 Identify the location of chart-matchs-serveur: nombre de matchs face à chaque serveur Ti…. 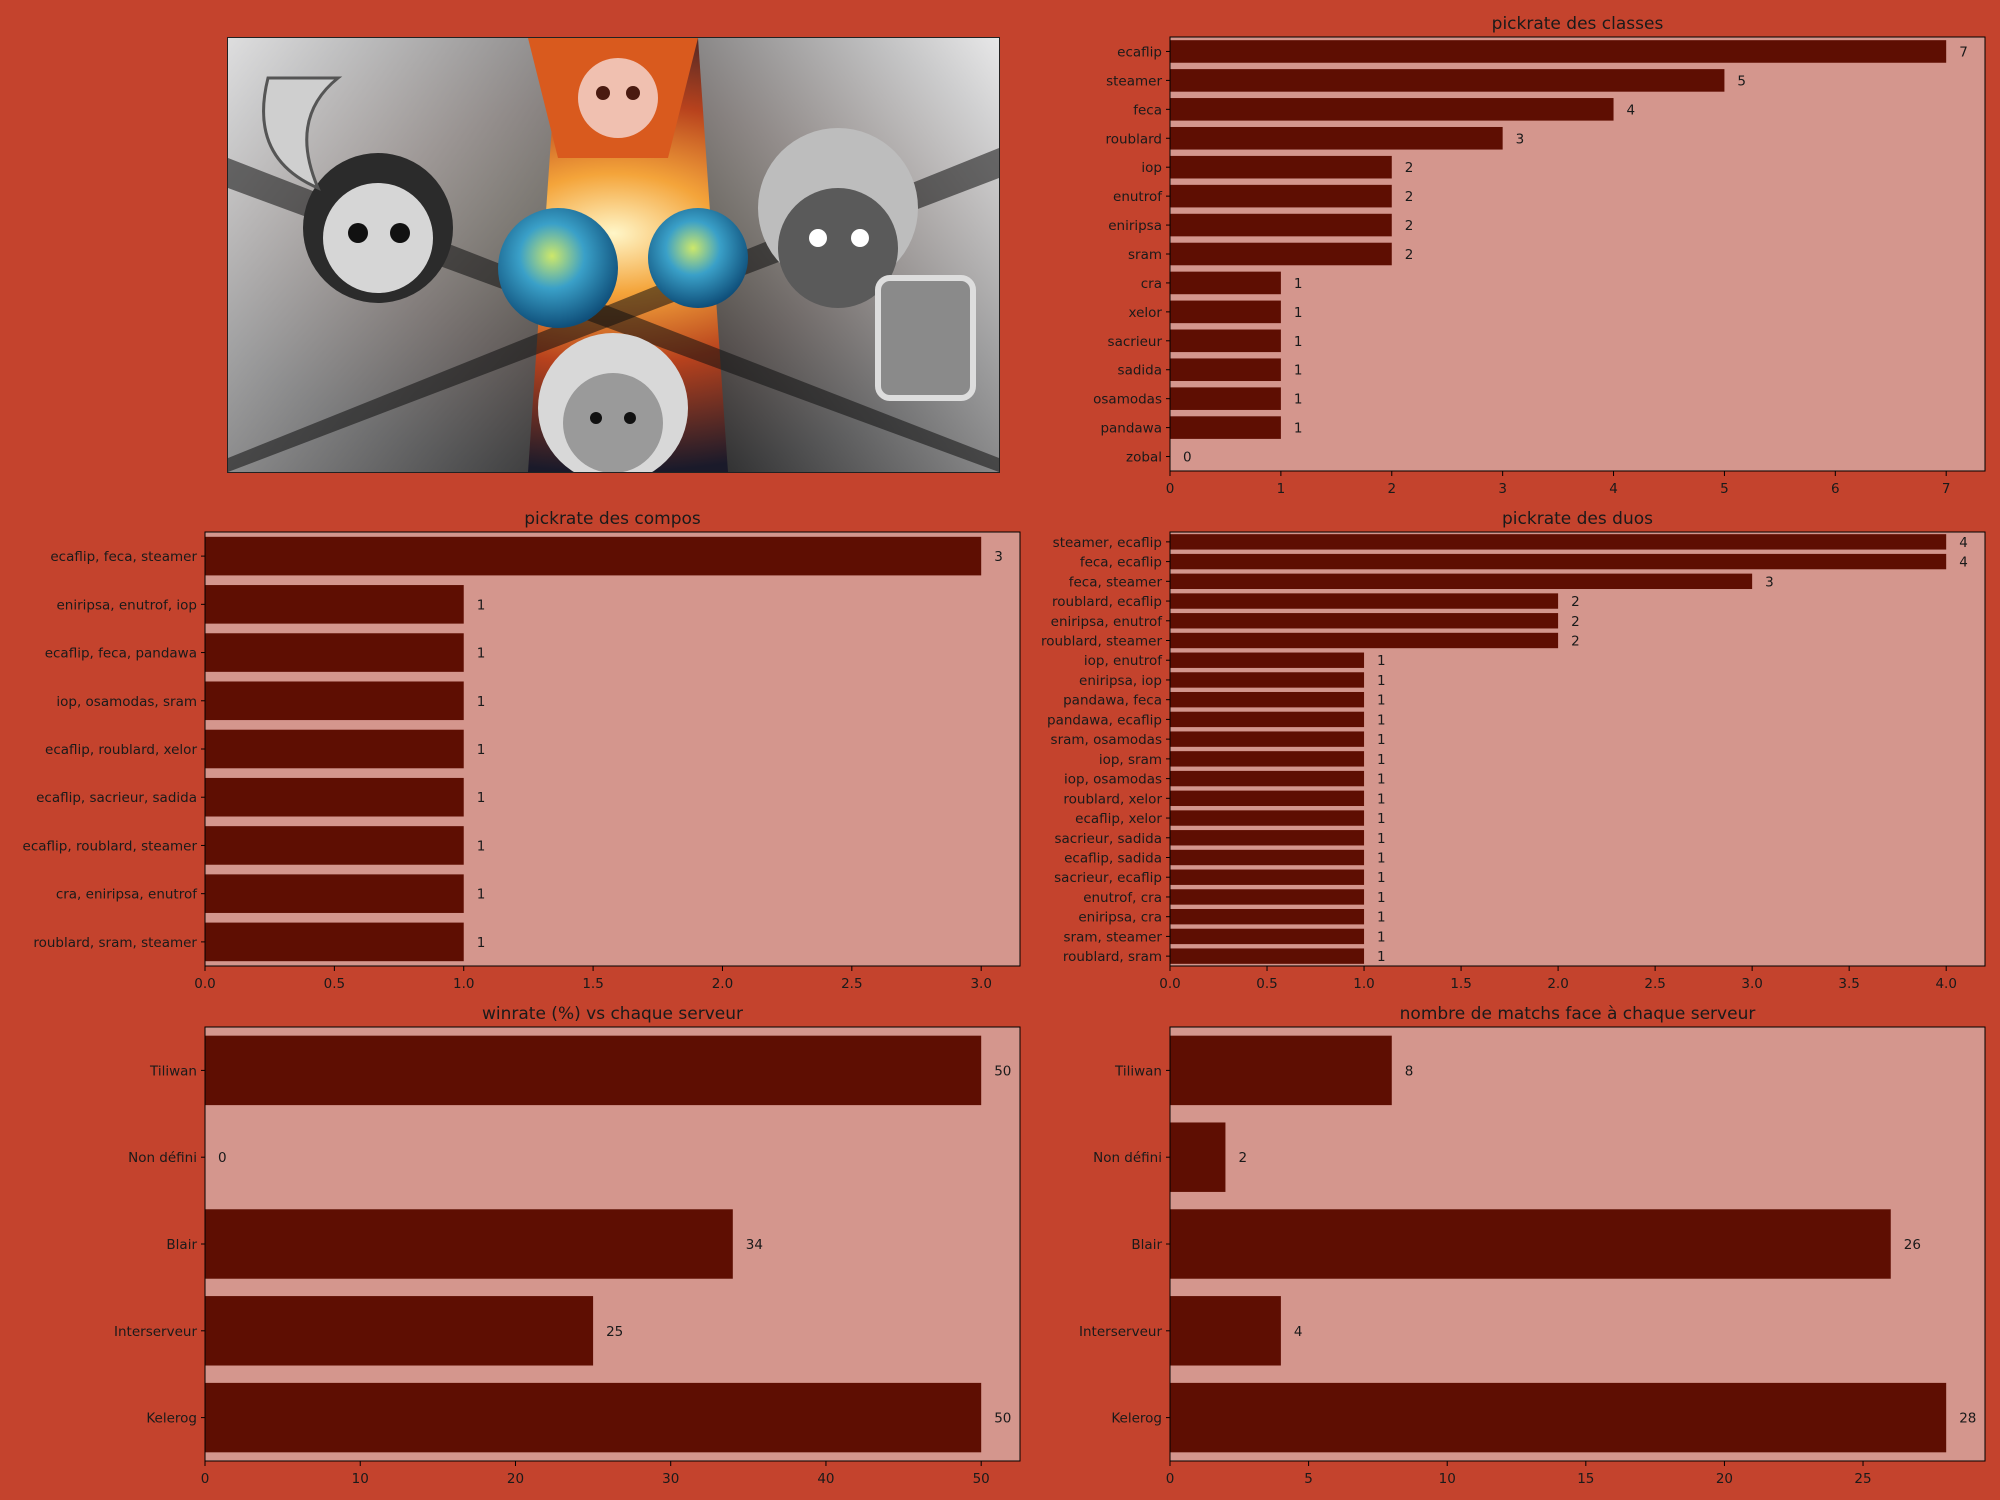
(1532, 1245).